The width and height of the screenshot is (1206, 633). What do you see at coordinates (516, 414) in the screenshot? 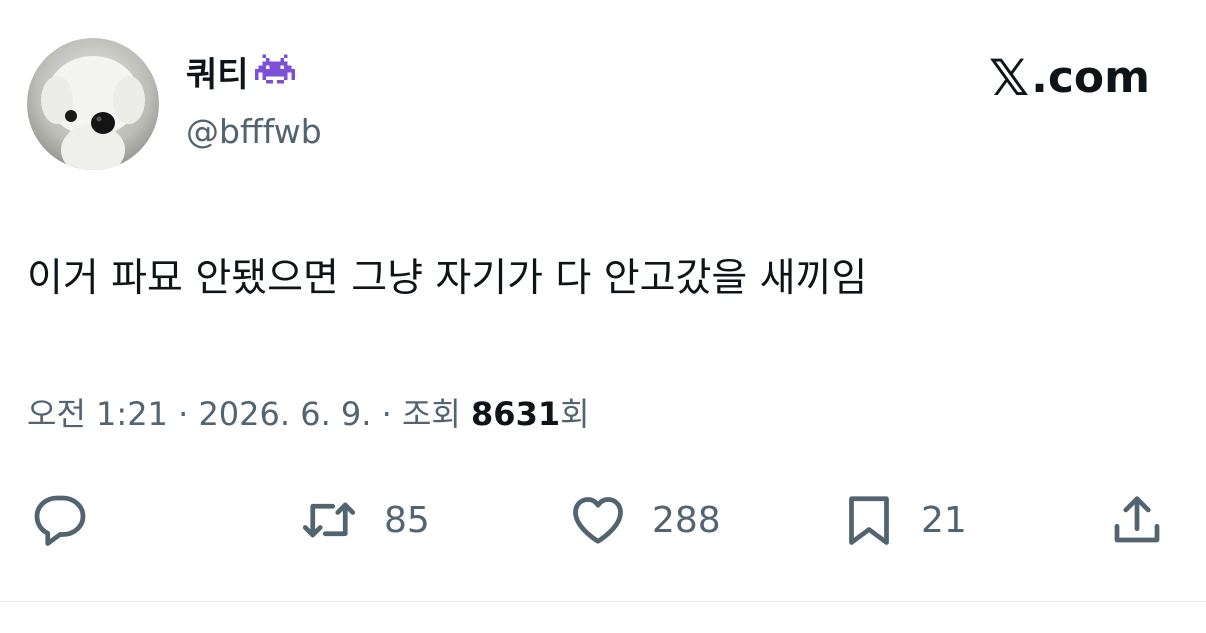
I see `views-count: 8631` at bounding box center [516, 414].